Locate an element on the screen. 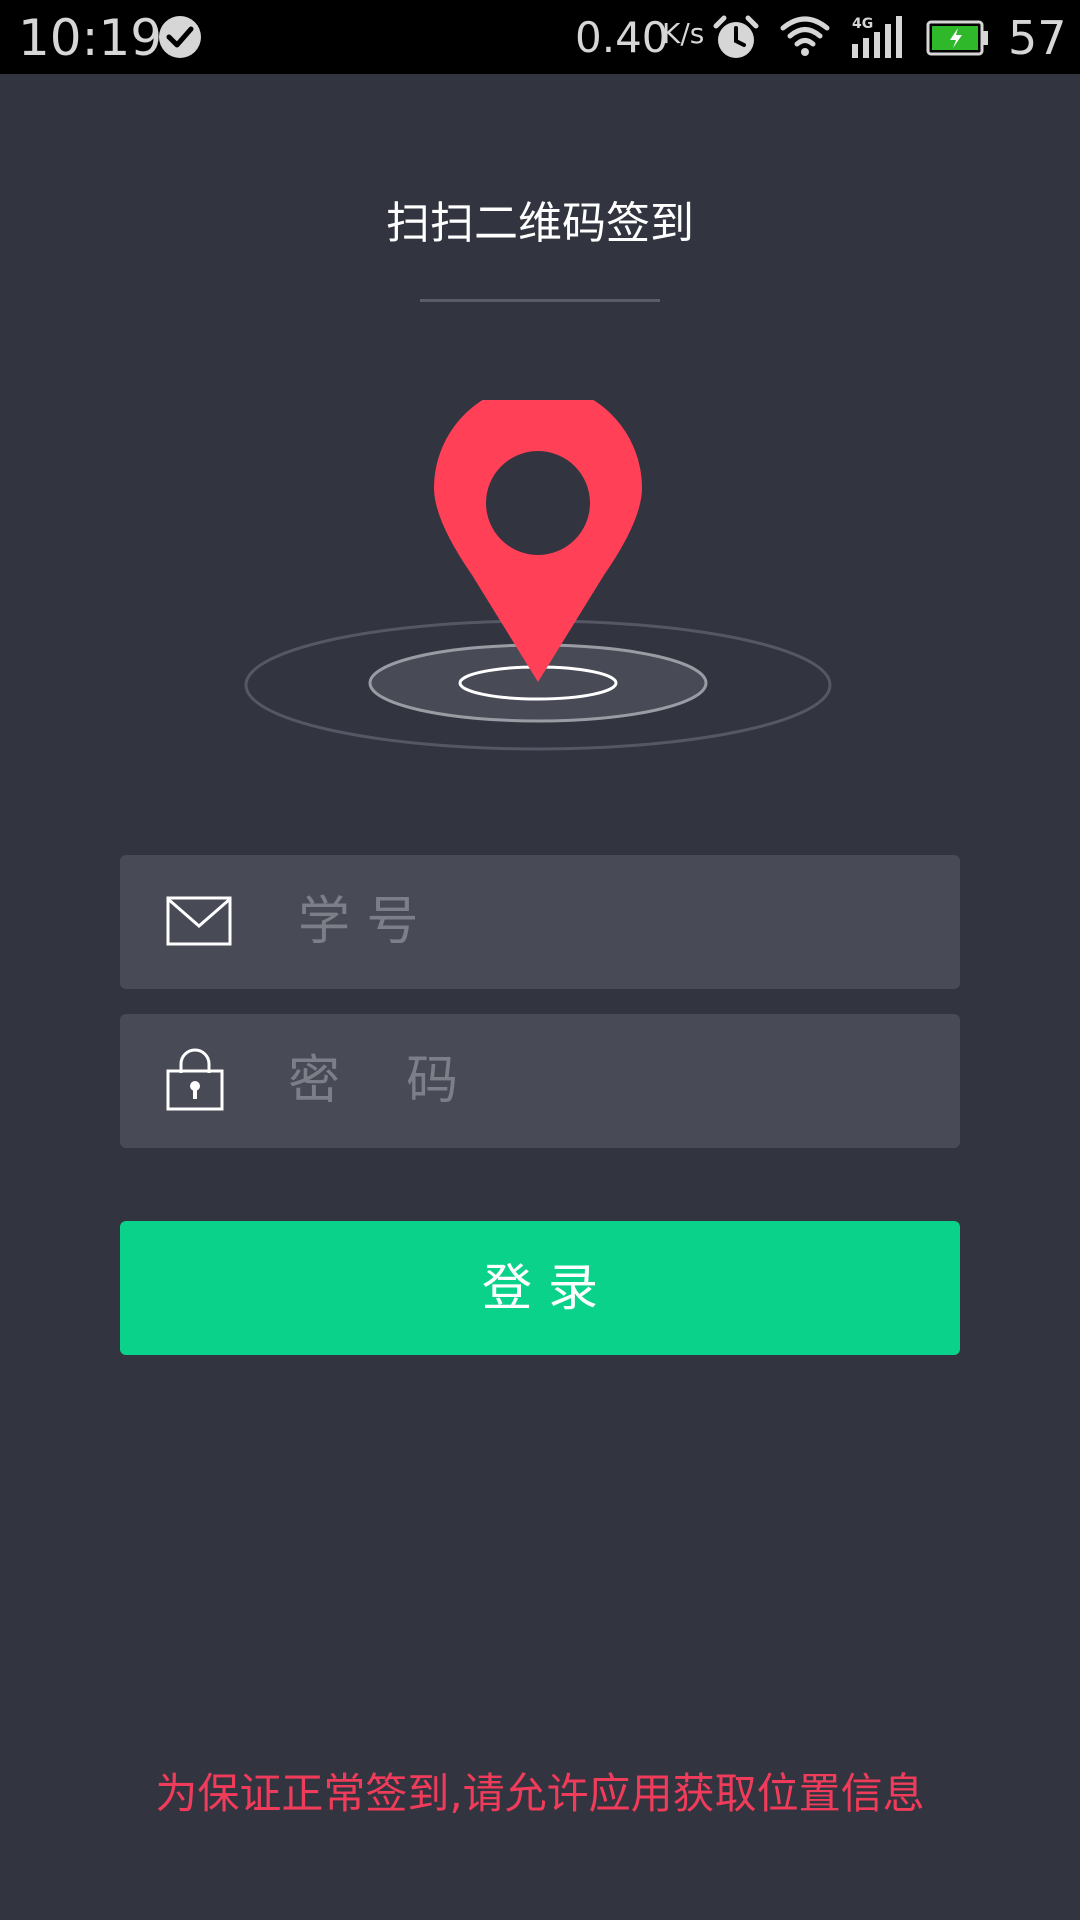  network-speed: 0.40 is located at coordinates (622, 37).